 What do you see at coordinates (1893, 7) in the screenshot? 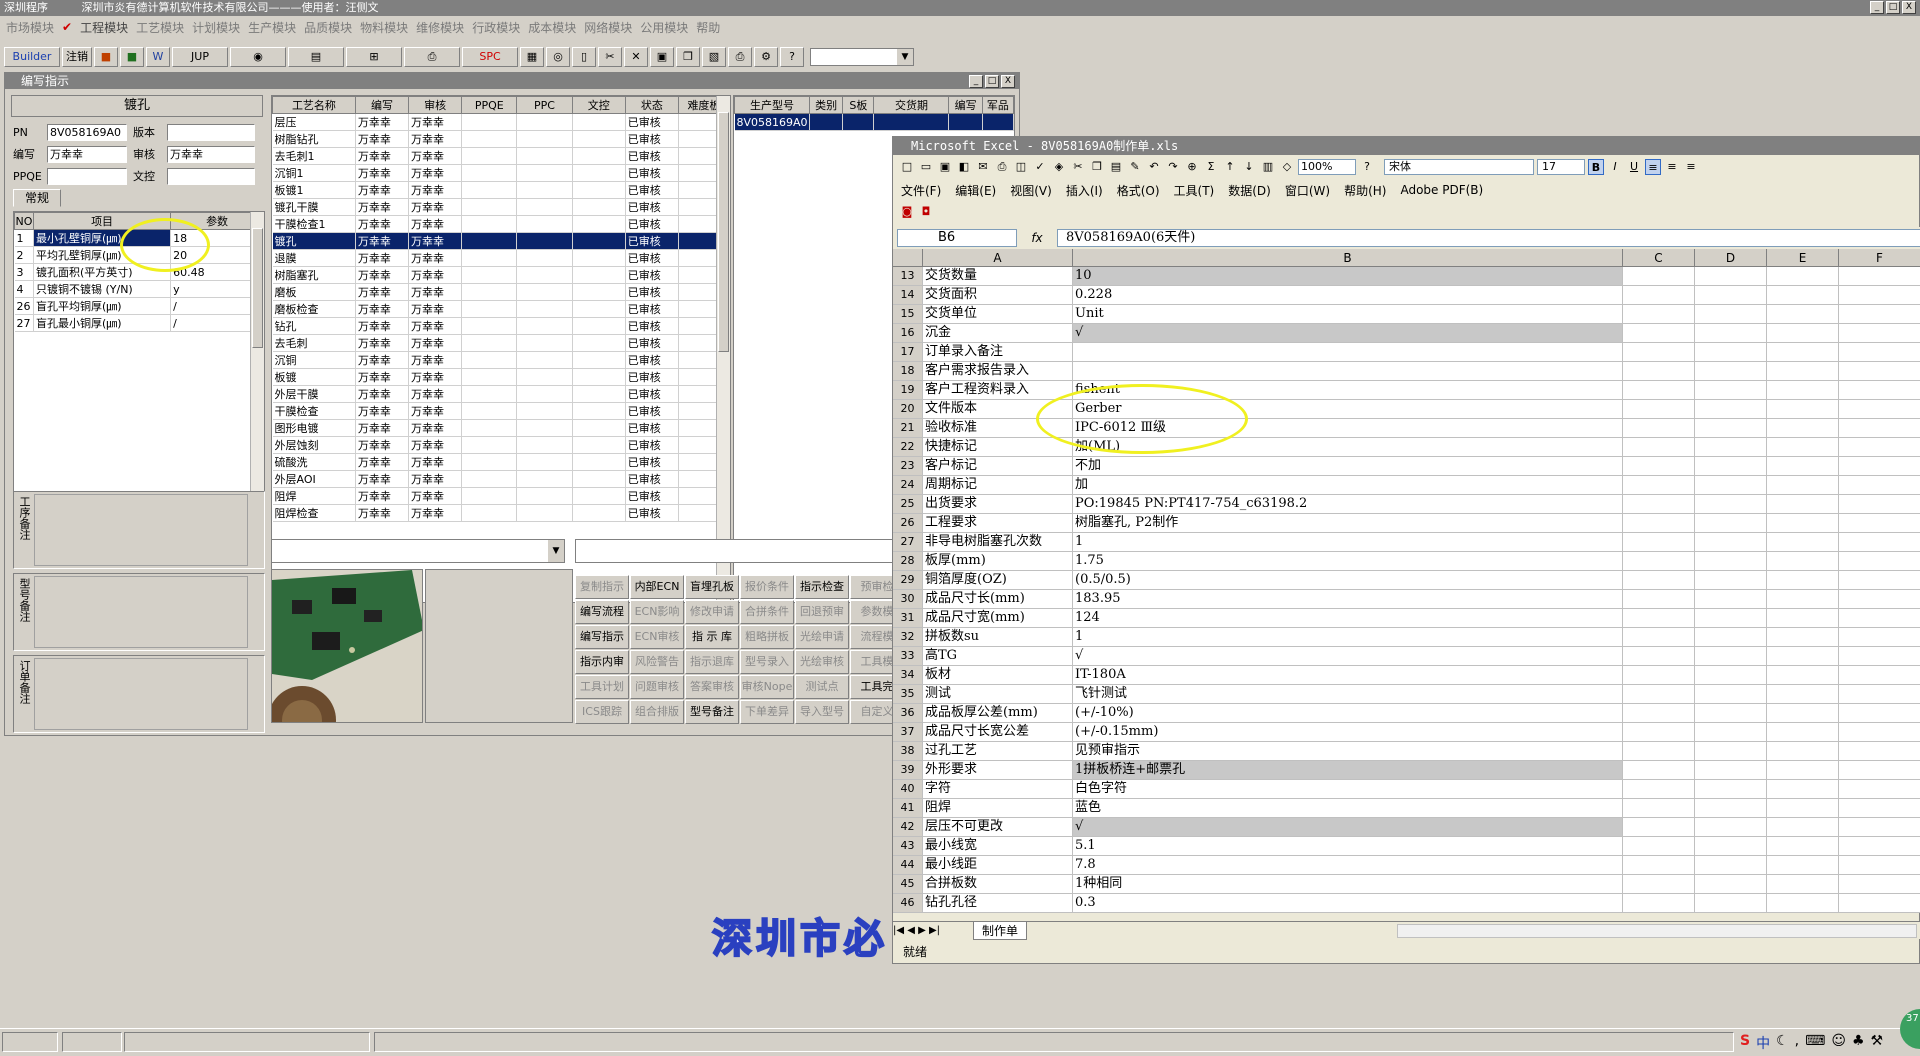
I see `maximize-button: □` at bounding box center [1893, 7].